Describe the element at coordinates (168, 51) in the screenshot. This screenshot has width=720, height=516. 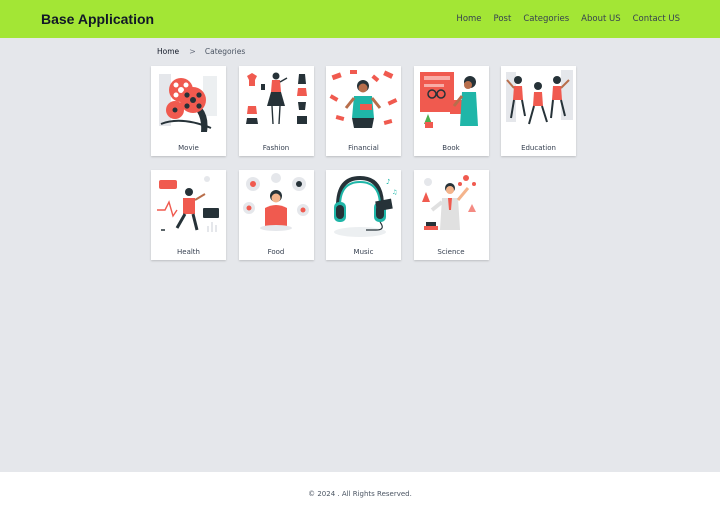
I see `breadcrumb-home: Home` at that location.